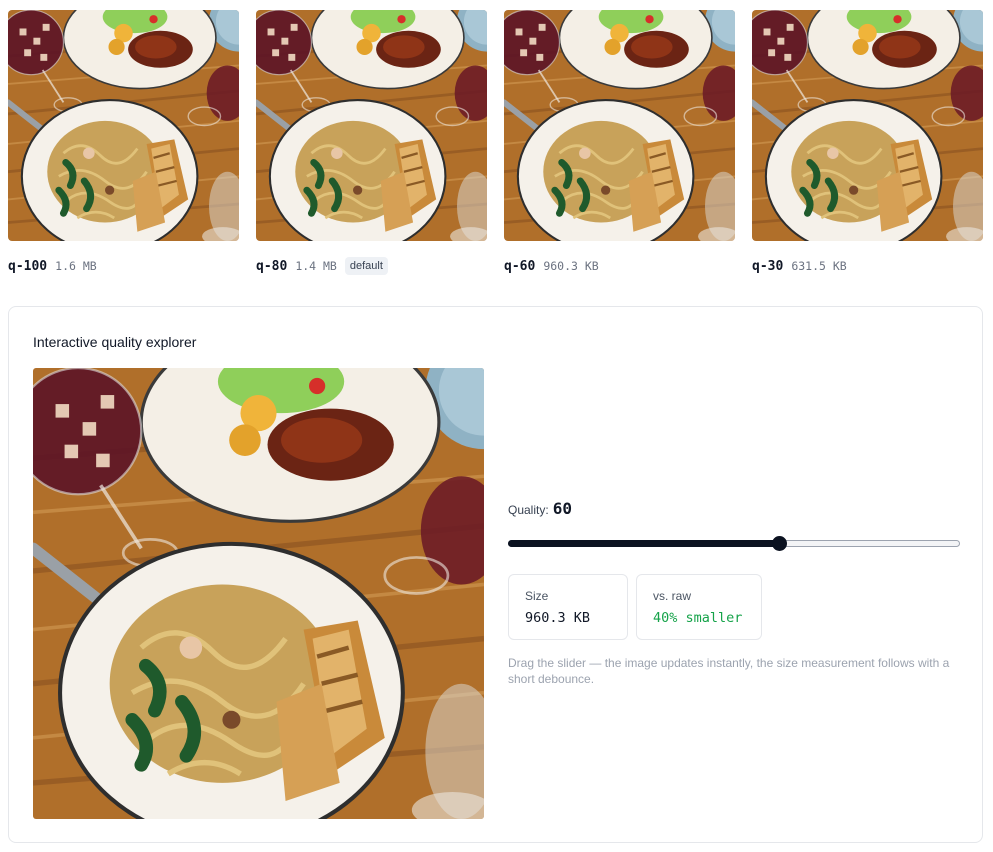  What do you see at coordinates (672, 596) in the screenshot?
I see `vs-raw-label: vs. raw` at bounding box center [672, 596].